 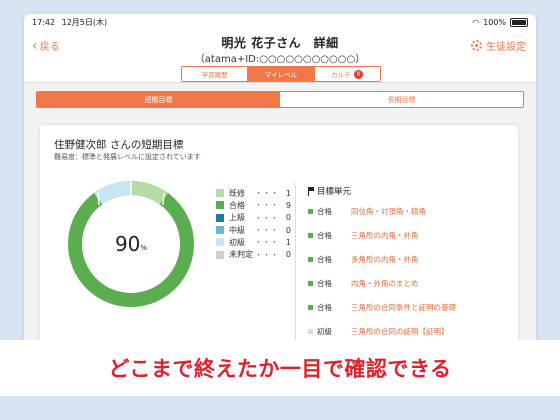 I want to click on wifi-icon: ◠, so click(x=476, y=22).